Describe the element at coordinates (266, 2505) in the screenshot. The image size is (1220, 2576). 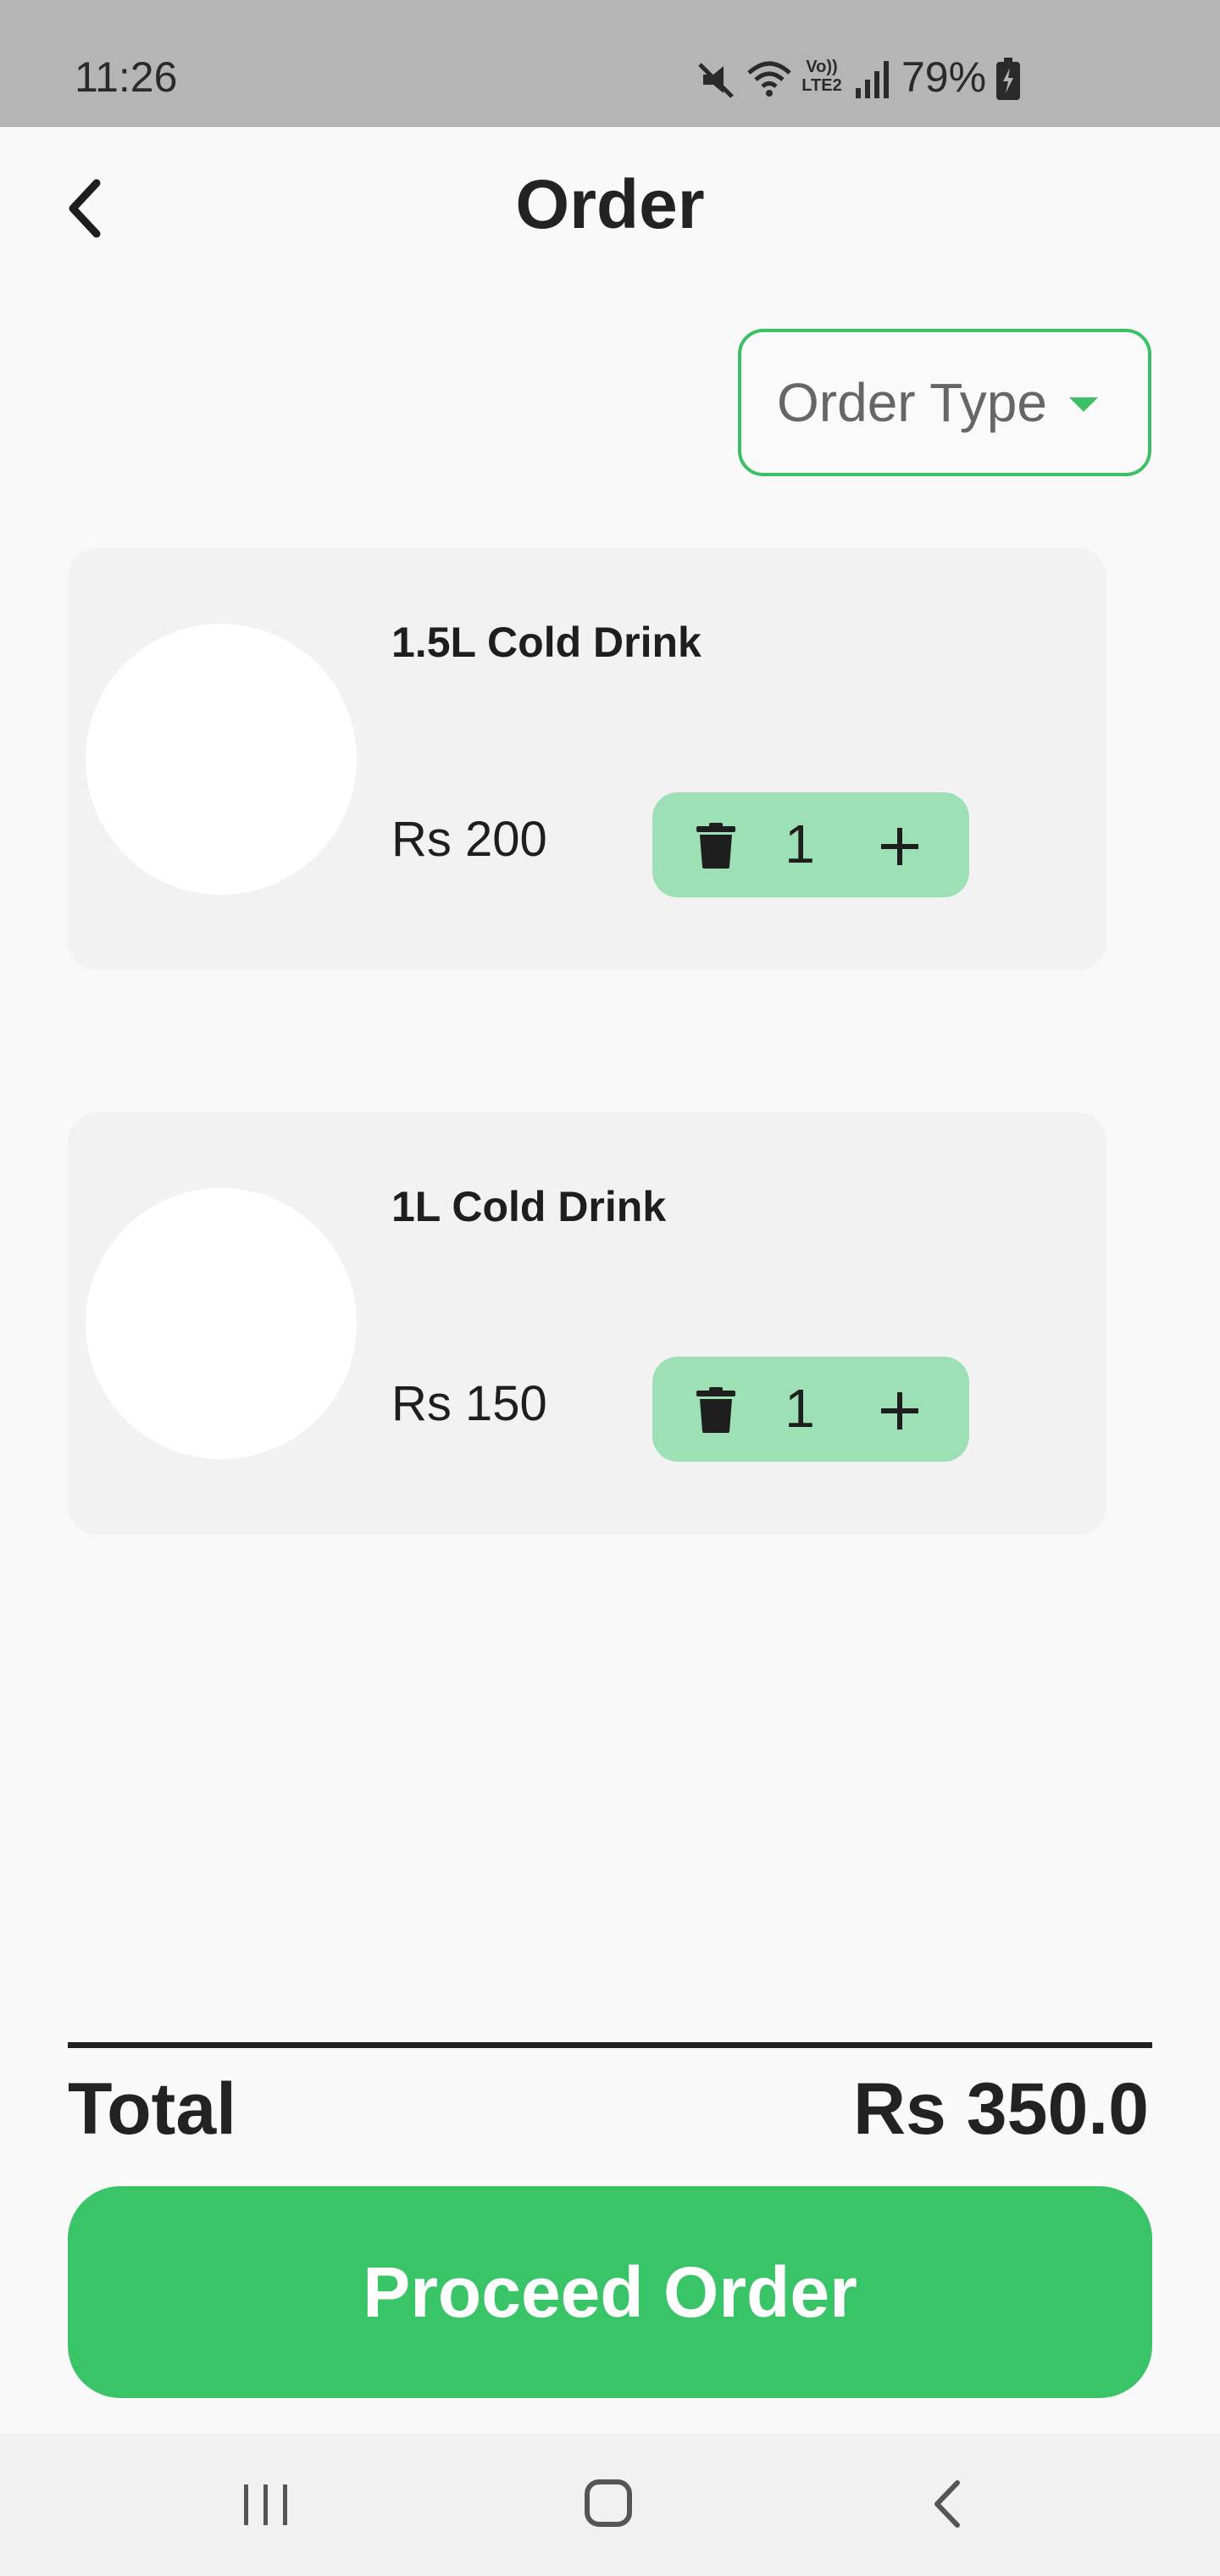
I see `recents-icon` at that location.